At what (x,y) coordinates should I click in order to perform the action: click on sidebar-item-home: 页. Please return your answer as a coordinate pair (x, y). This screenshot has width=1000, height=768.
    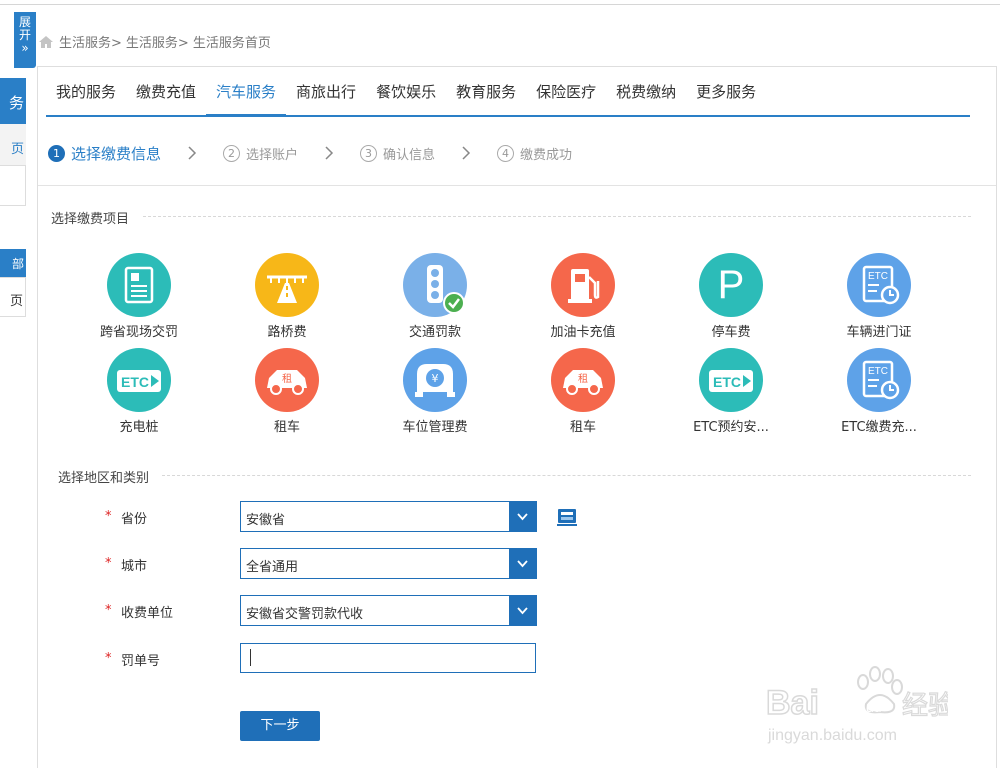
    Looking at the image, I should click on (13, 145).